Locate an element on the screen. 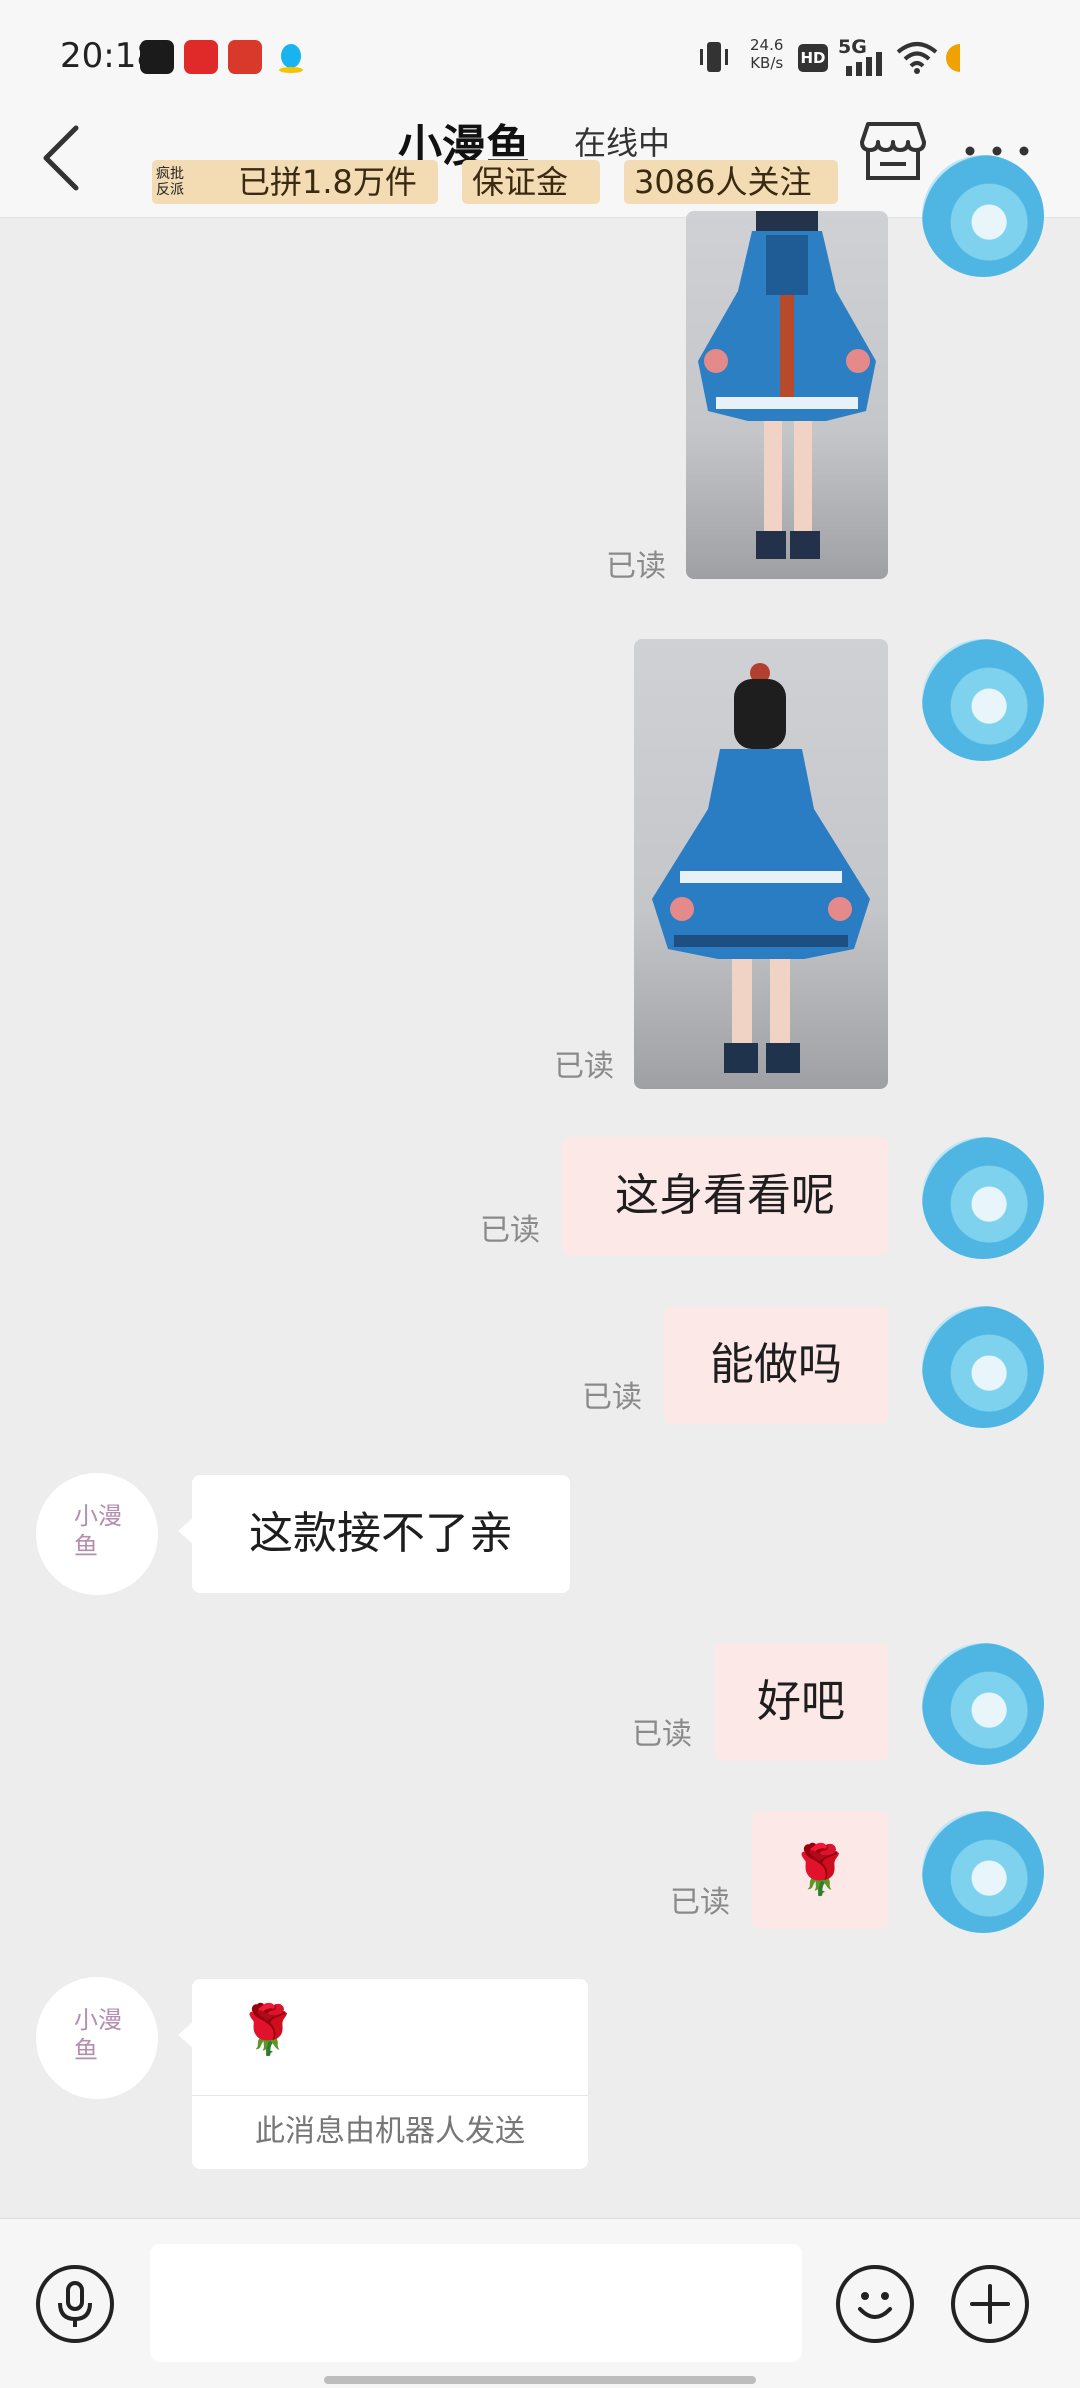 The image size is (1080, 2388). voice-button is located at coordinates (75, 2304).